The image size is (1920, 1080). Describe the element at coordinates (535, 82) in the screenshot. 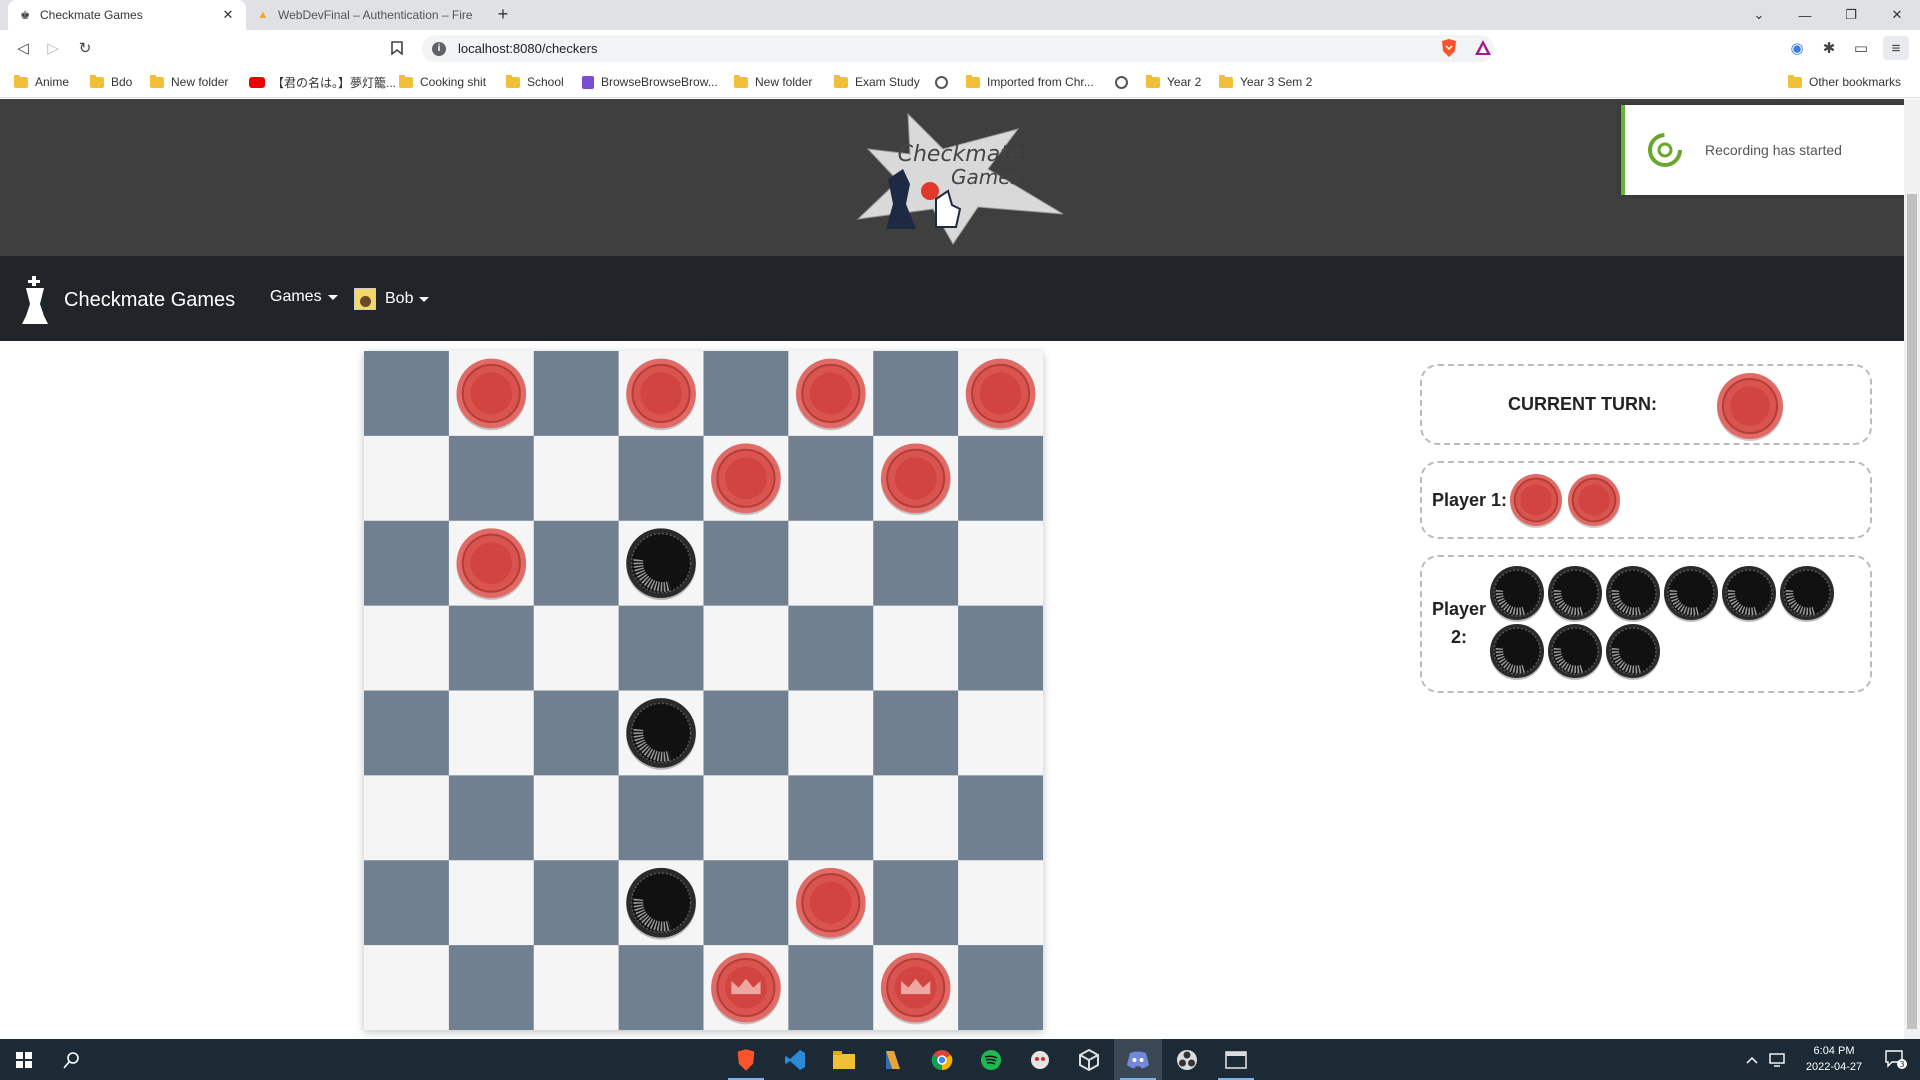

I see `bookmark-school: School` at that location.